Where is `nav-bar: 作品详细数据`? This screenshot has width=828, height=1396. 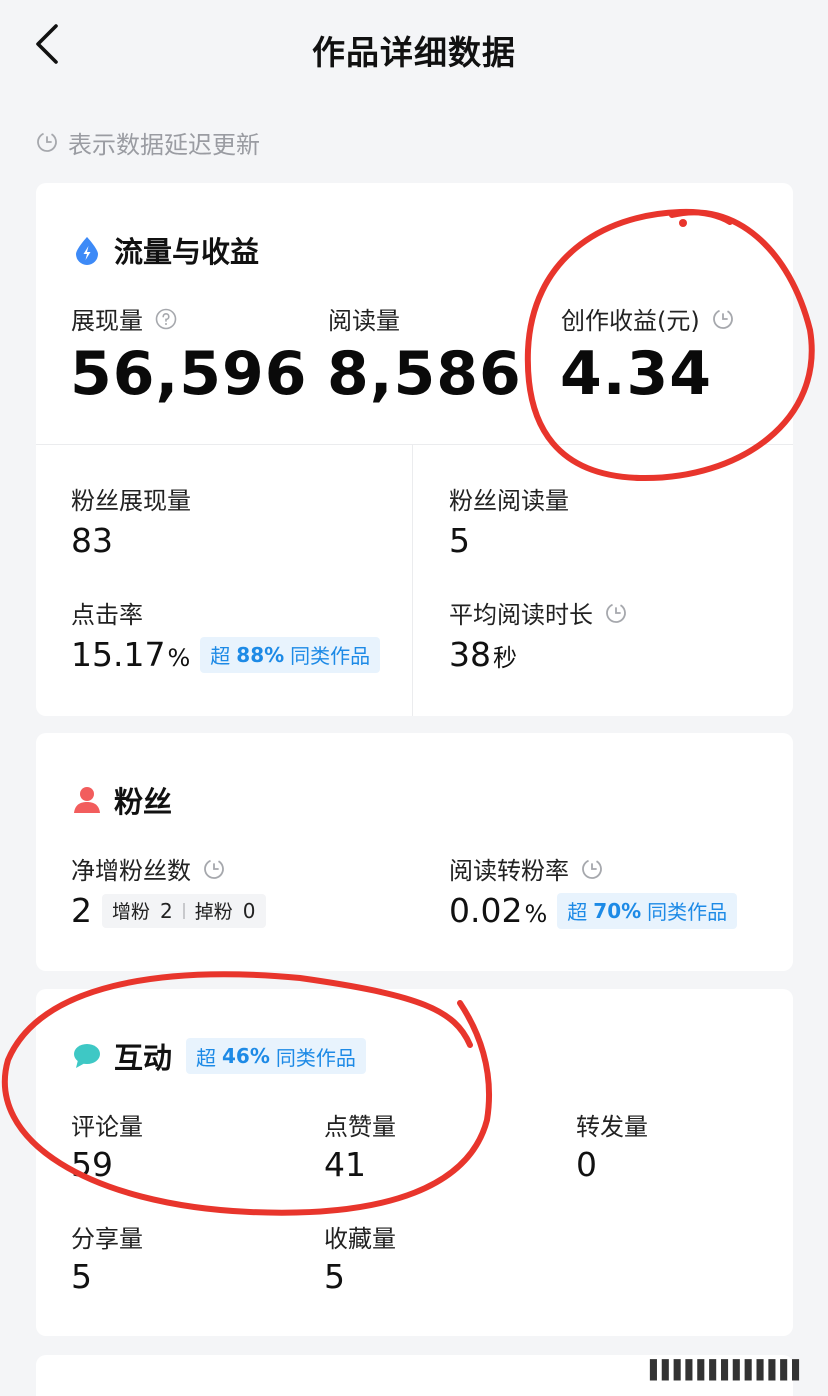
nav-bar: 作品详细数据 is located at coordinates (414, 50).